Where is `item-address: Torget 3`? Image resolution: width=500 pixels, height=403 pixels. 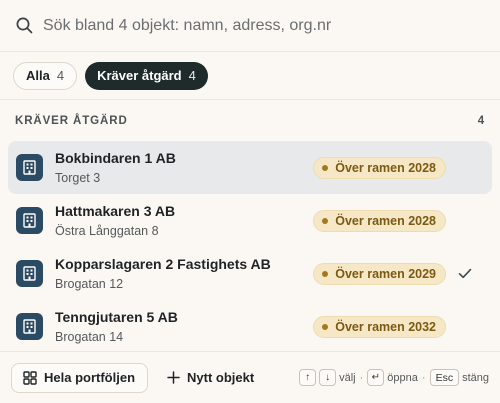 item-address: Torget 3 is located at coordinates (78, 178).